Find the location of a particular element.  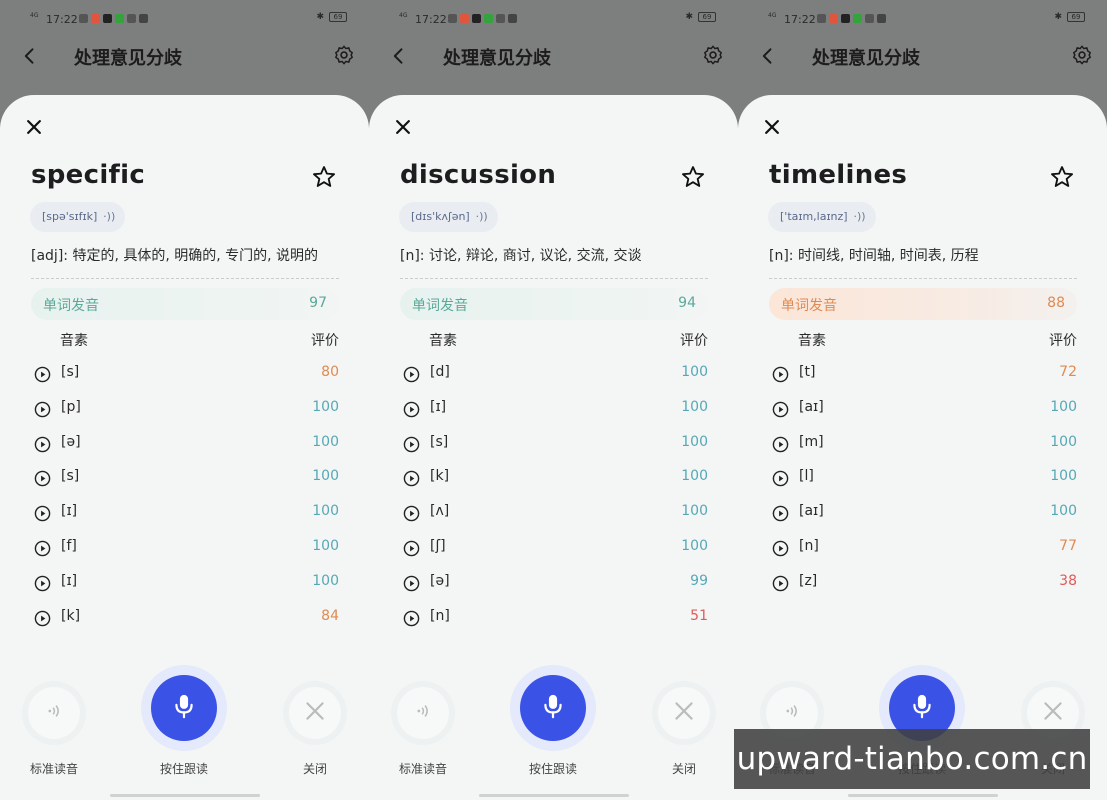

status-right: ✱ 69 is located at coordinates (331, 17).